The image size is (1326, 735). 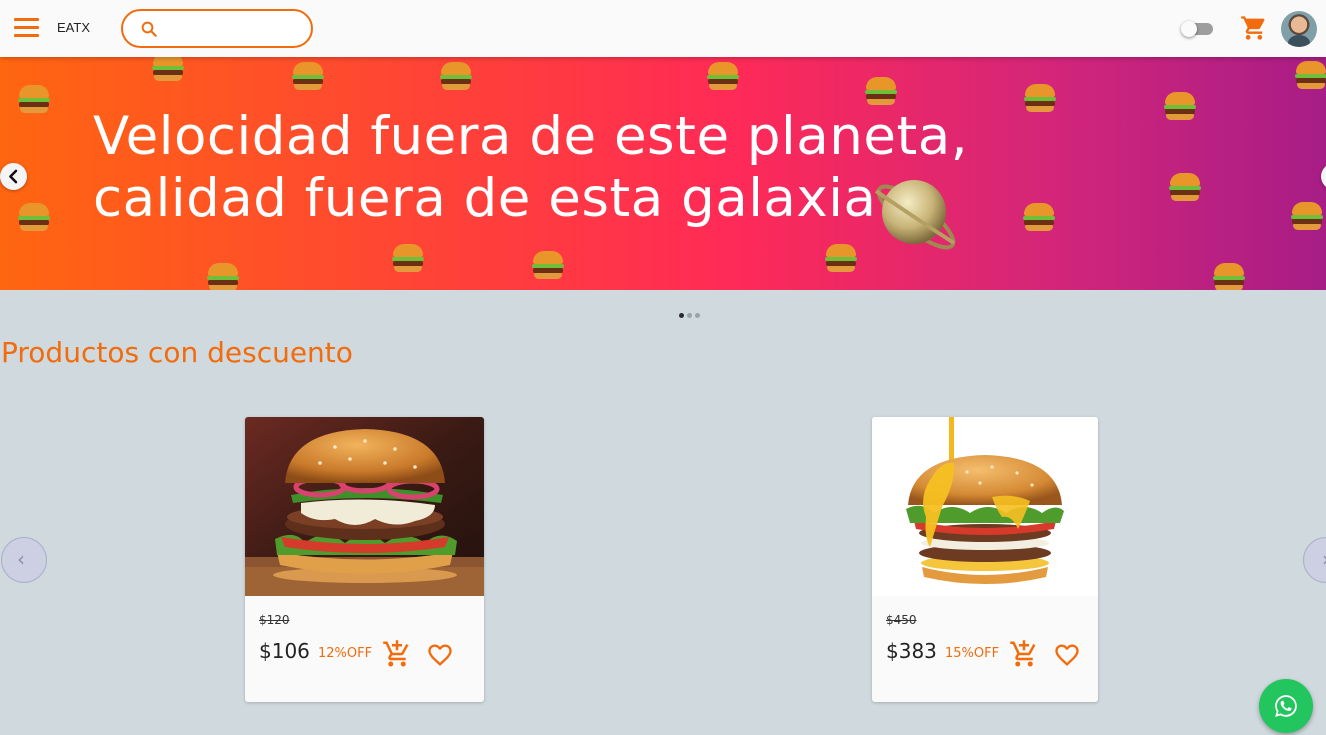 I want to click on banner-next-button, so click(x=1323, y=176).